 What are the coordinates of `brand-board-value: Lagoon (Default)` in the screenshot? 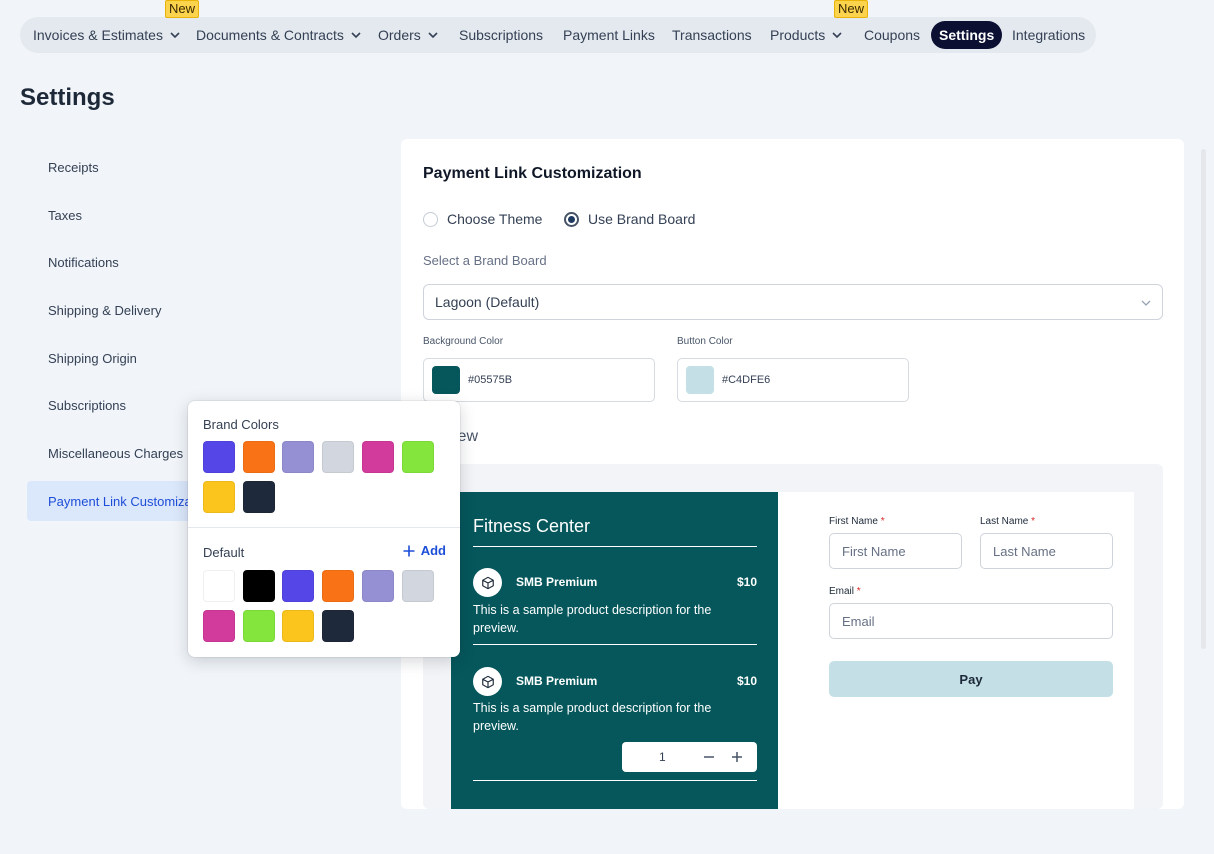 It's located at (487, 302).